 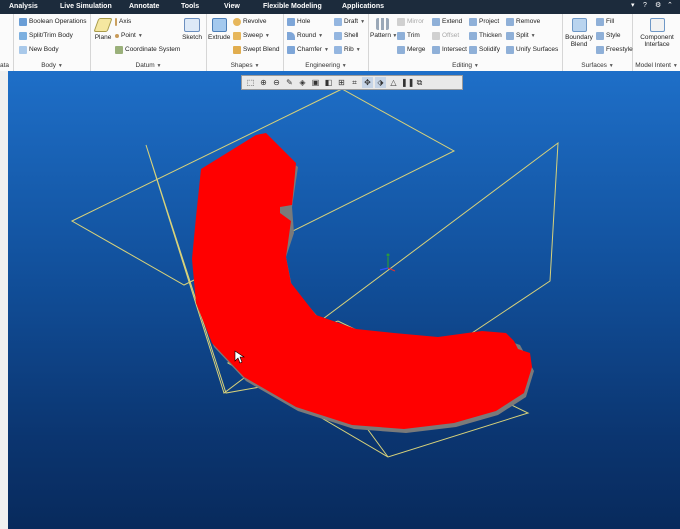 What do you see at coordinates (232, 7) in the screenshot?
I see `menu-view: View` at bounding box center [232, 7].